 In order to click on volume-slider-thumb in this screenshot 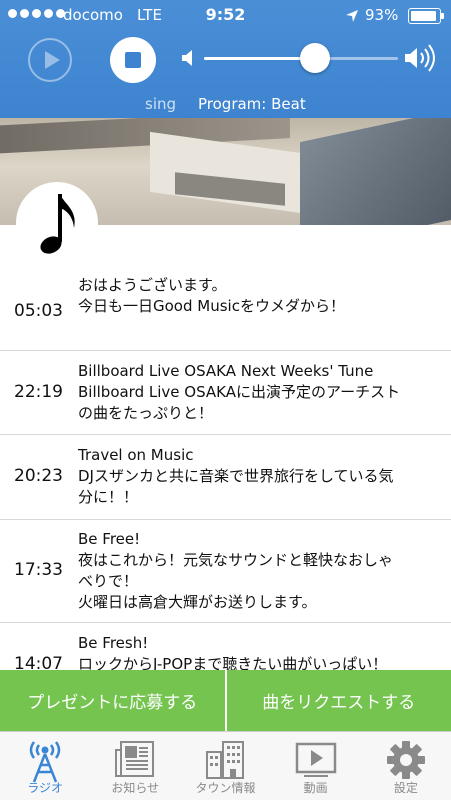, I will do `click(314, 58)`.